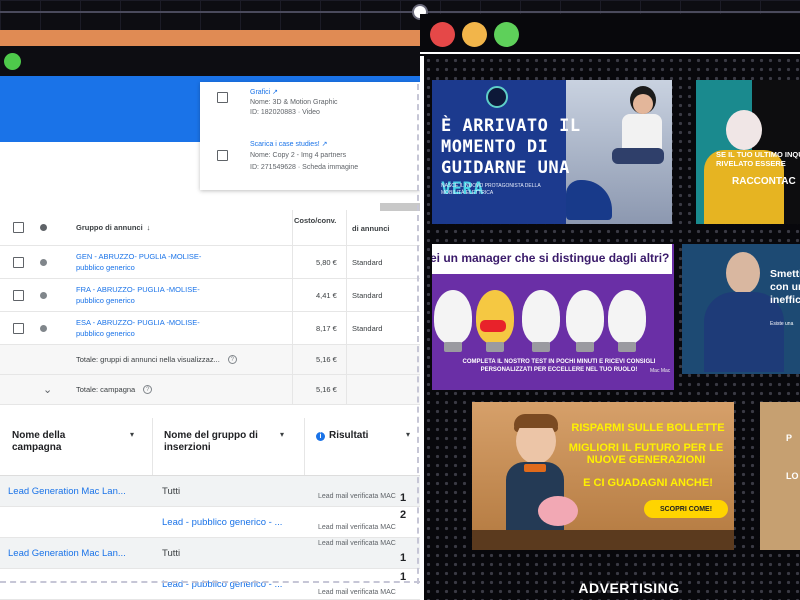 This screenshot has width=800, height=600. What do you see at coordinates (789, 438) in the screenshot?
I see `ad-text: P` at bounding box center [789, 438].